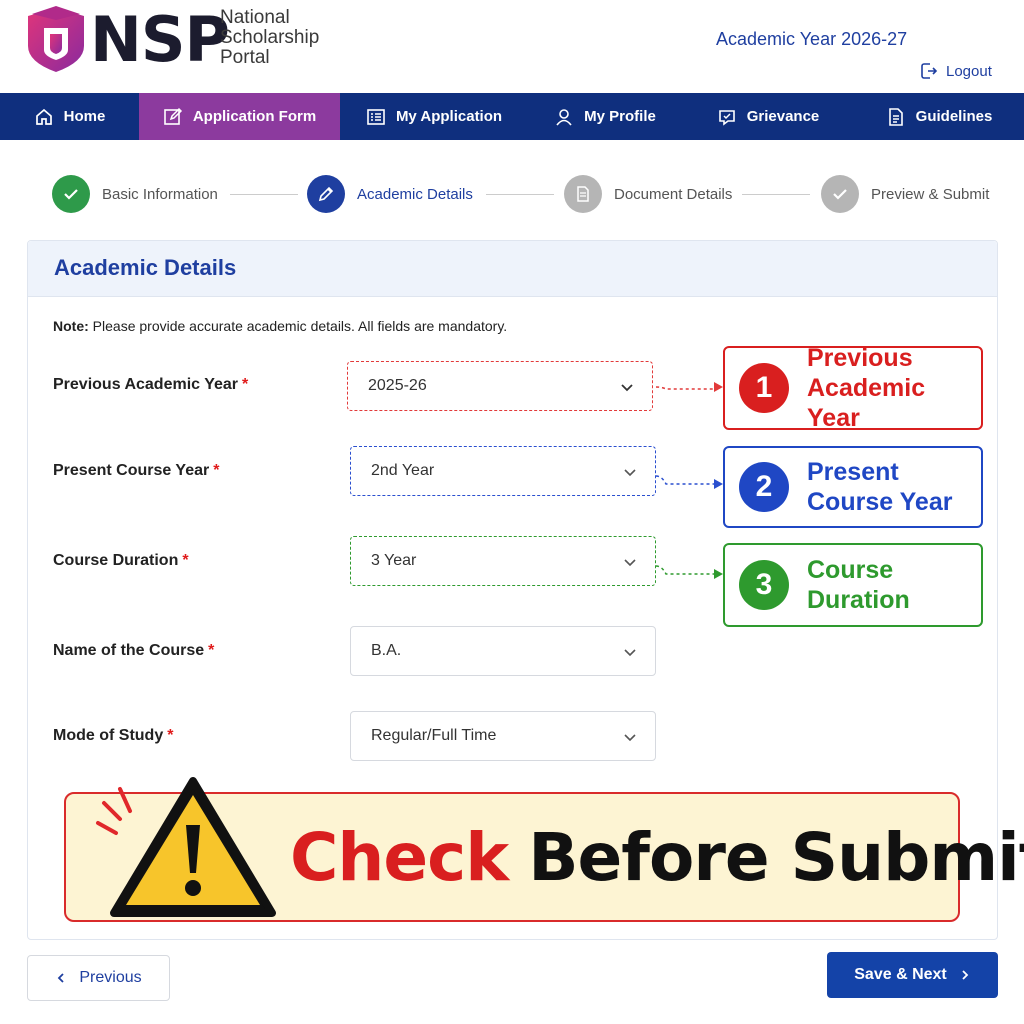 The image size is (1024, 1024). Describe the element at coordinates (254, 116) in the screenshot. I see `nav-item-label: Application Form` at that location.